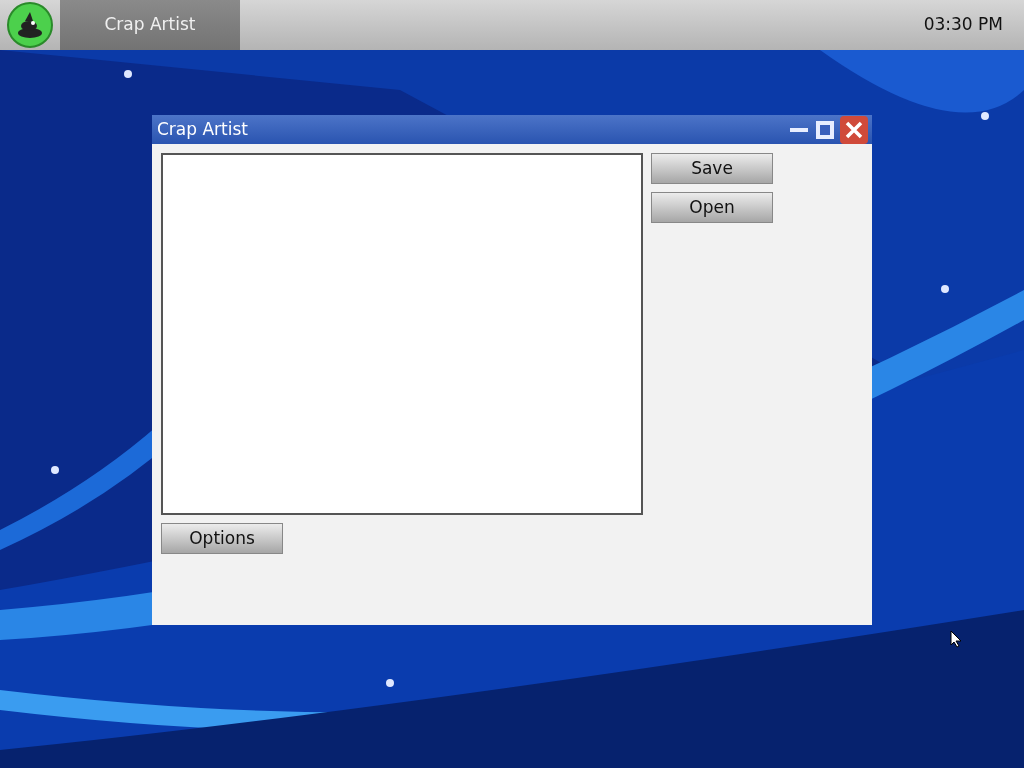 The height and width of the screenshot is (768, 1024). Describe the element at coordinates (222, 538) in the screenshot. I see `options-button: Options` at that location.